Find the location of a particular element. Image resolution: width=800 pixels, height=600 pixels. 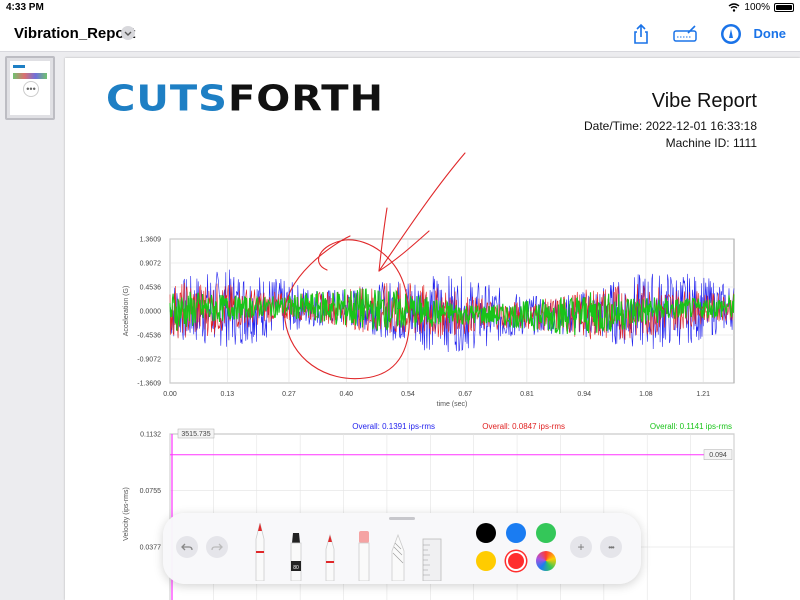

status-time: 4:33 PM is located at coordinates (25, 7).